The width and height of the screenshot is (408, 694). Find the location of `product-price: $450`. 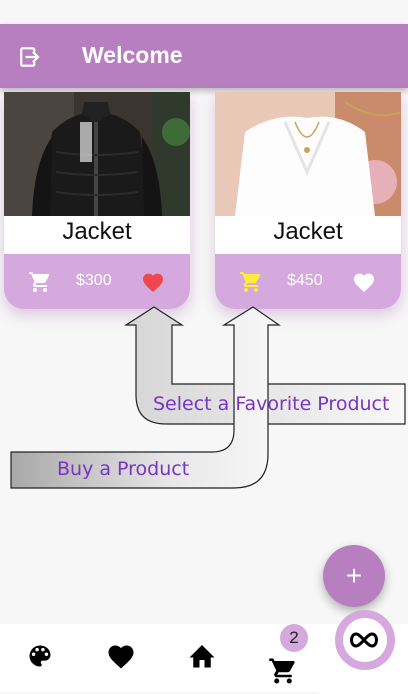

product-price: $450 is located at coordinates (305, 280).